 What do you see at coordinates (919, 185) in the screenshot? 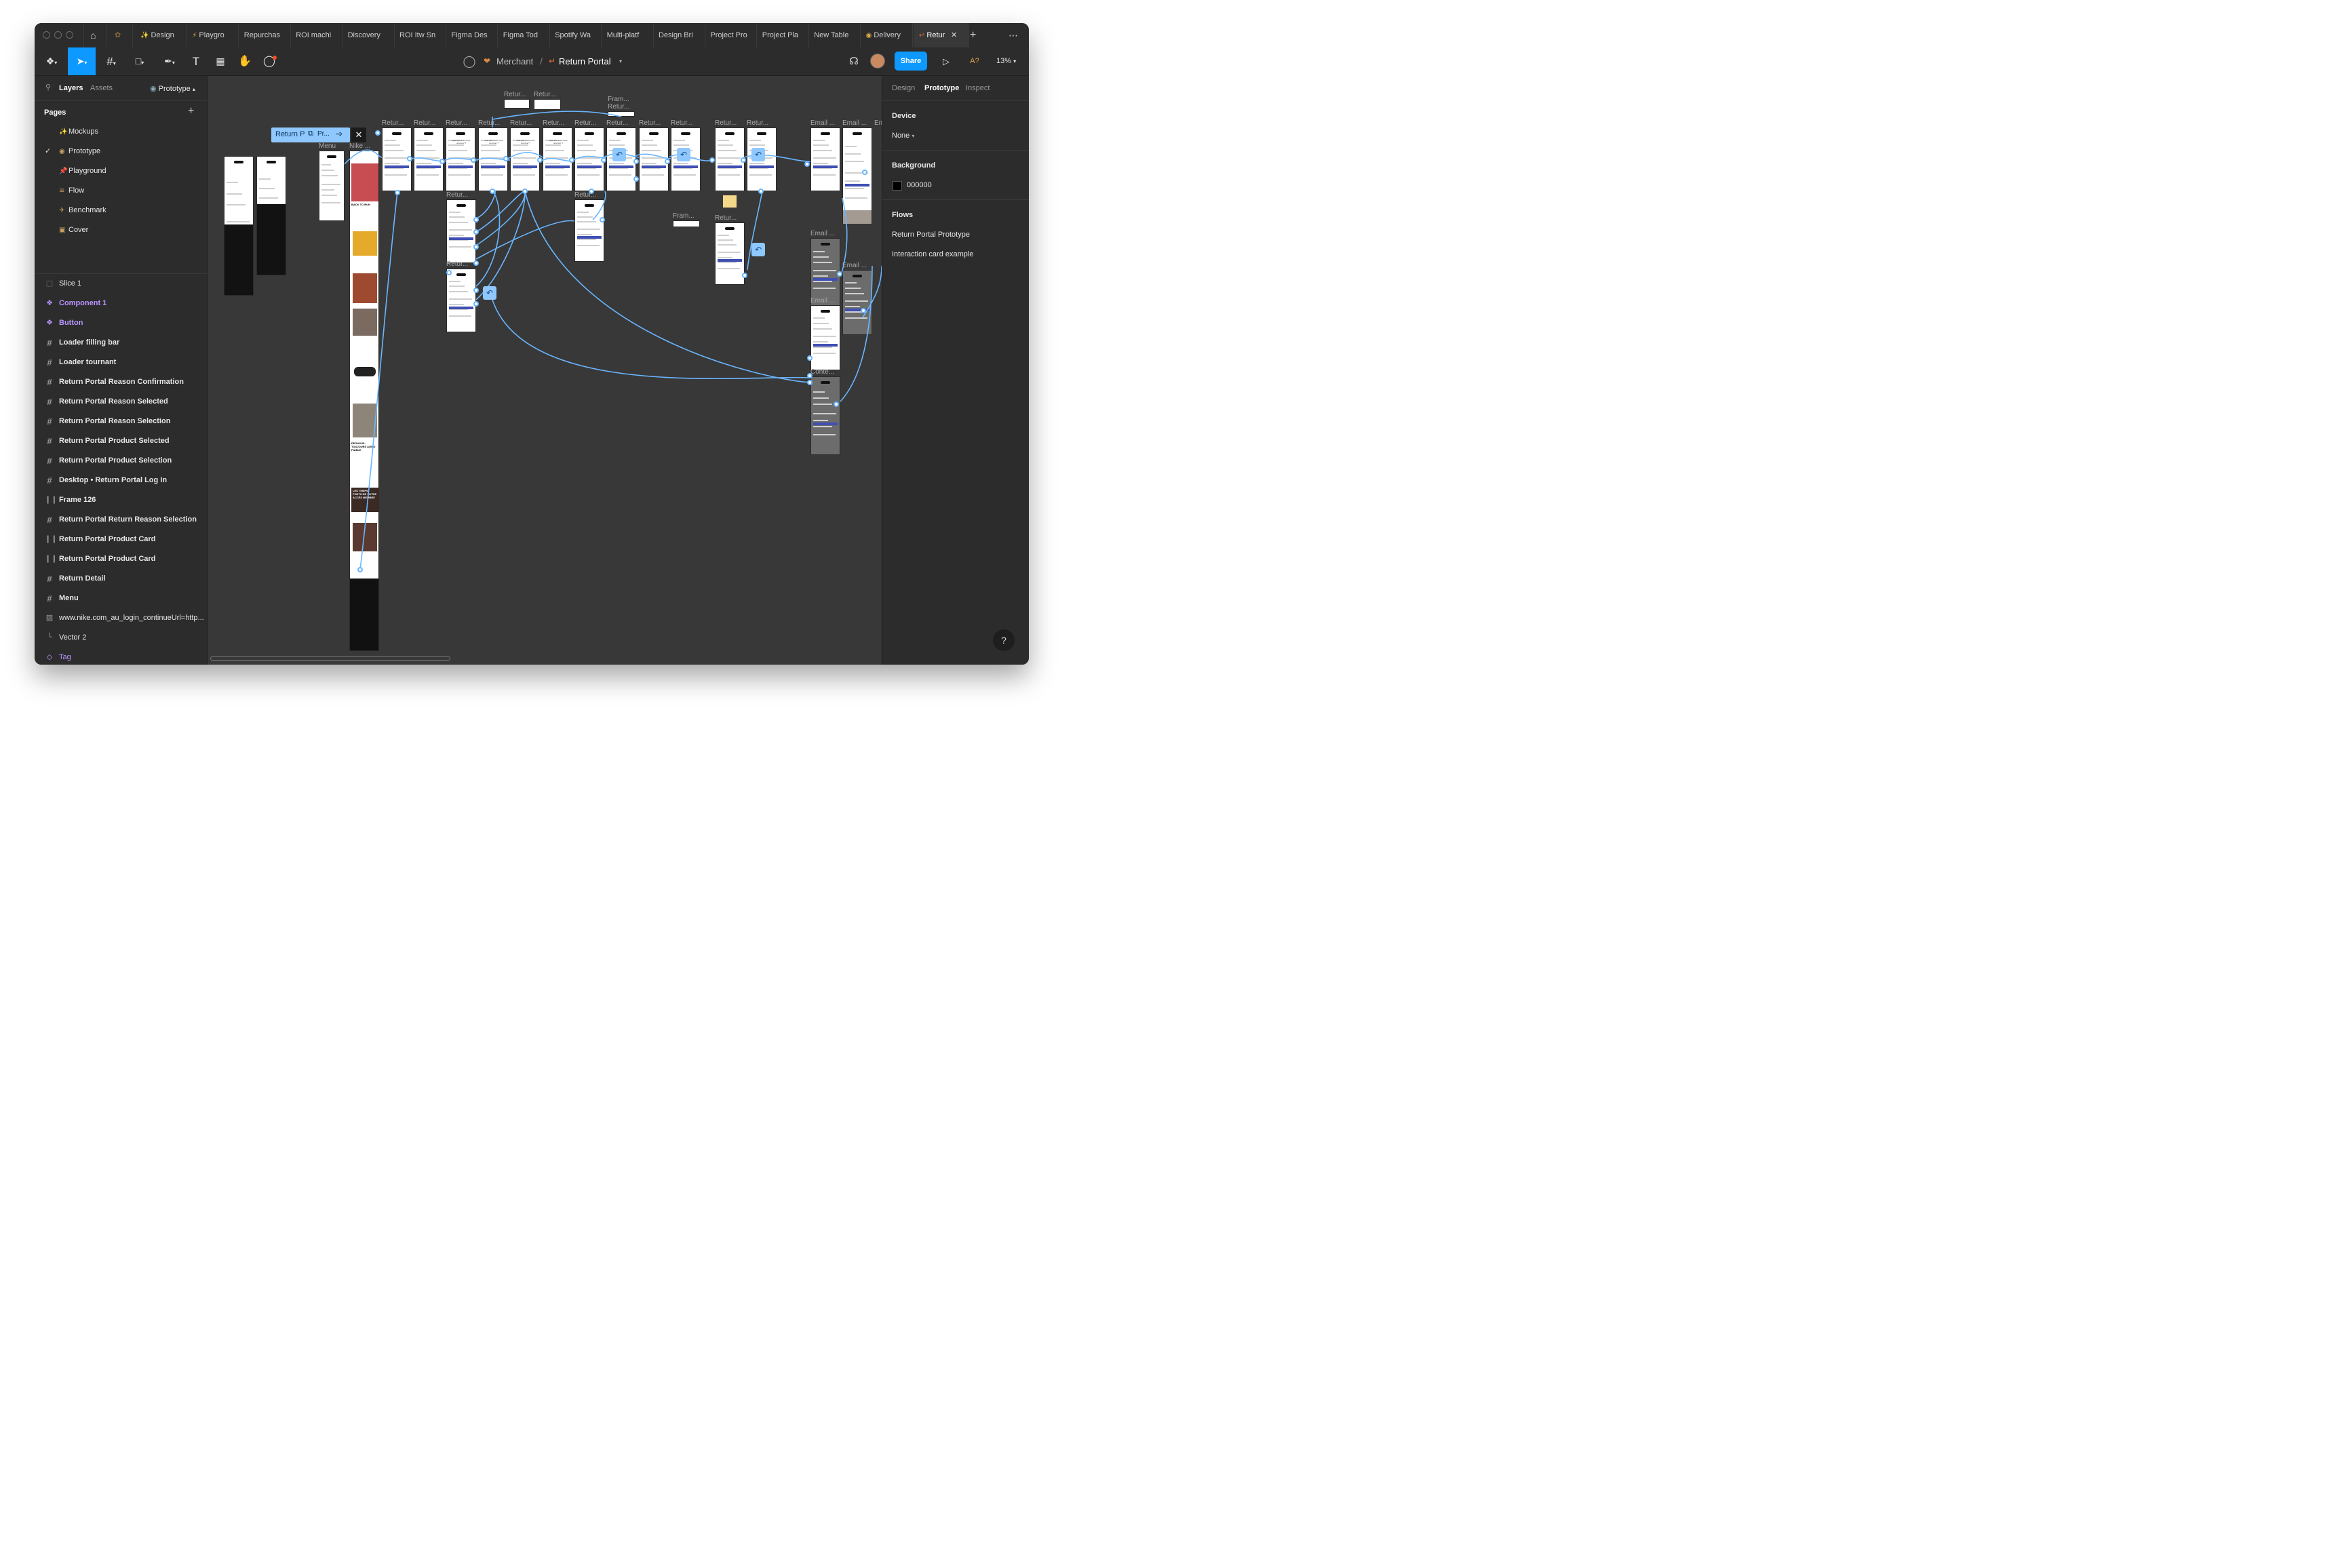
I see `background-hex: 000000` at bounding box center [919, 185].